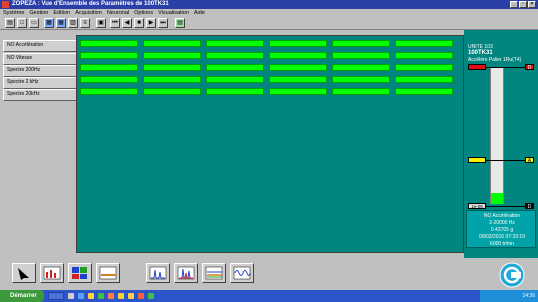 This screenshot has height=302, width=538. Describe the element at coordinates (172, 91) in the screenshot. I see `status-bar-r5-c2` at that location.